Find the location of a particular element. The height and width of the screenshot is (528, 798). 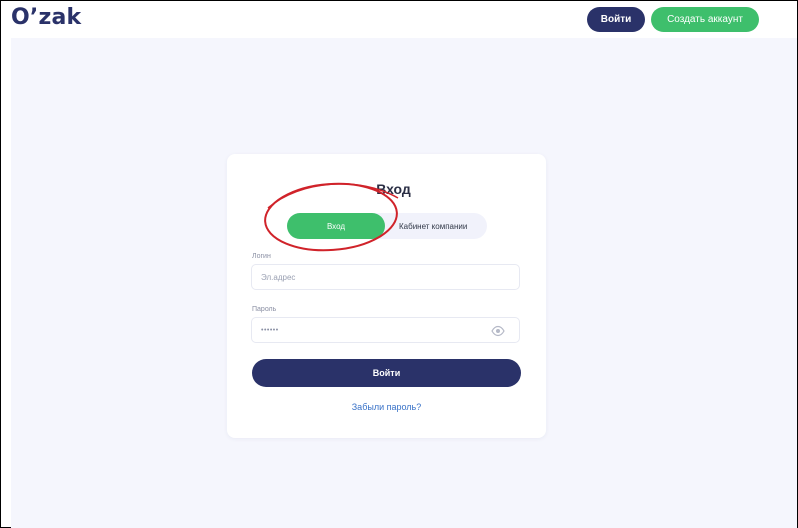

login-type-tabs: Вход Кабинет компании is located at coordinates (387, 226).